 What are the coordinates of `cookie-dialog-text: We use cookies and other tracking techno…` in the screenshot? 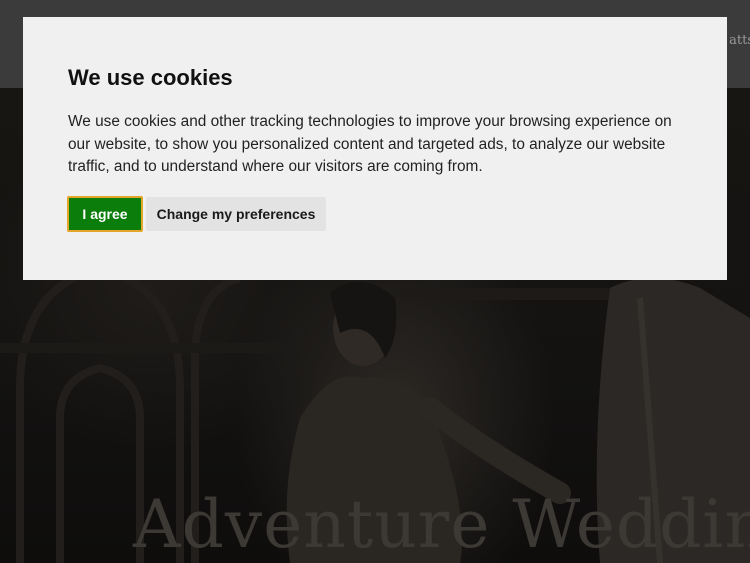 It's located at (370, 144).